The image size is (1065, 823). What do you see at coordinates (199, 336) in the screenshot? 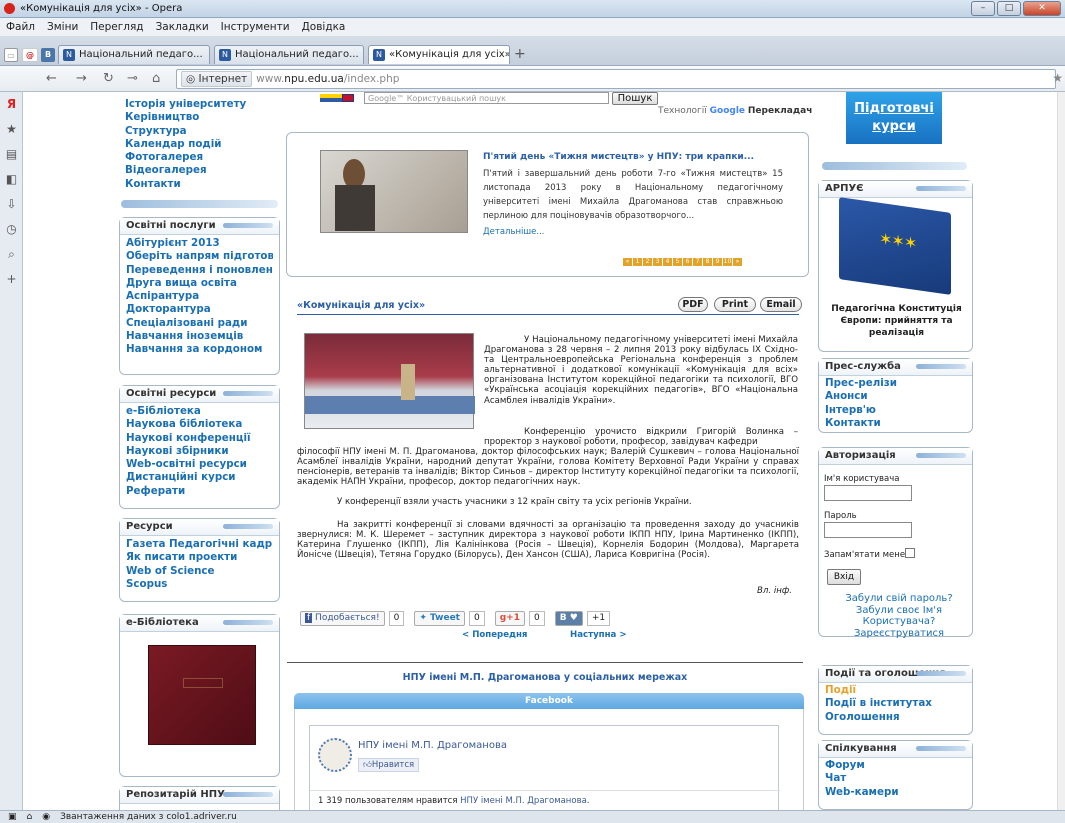
I see `link-foreigners: Навчання іноземців` at bounding box center [199, 336].